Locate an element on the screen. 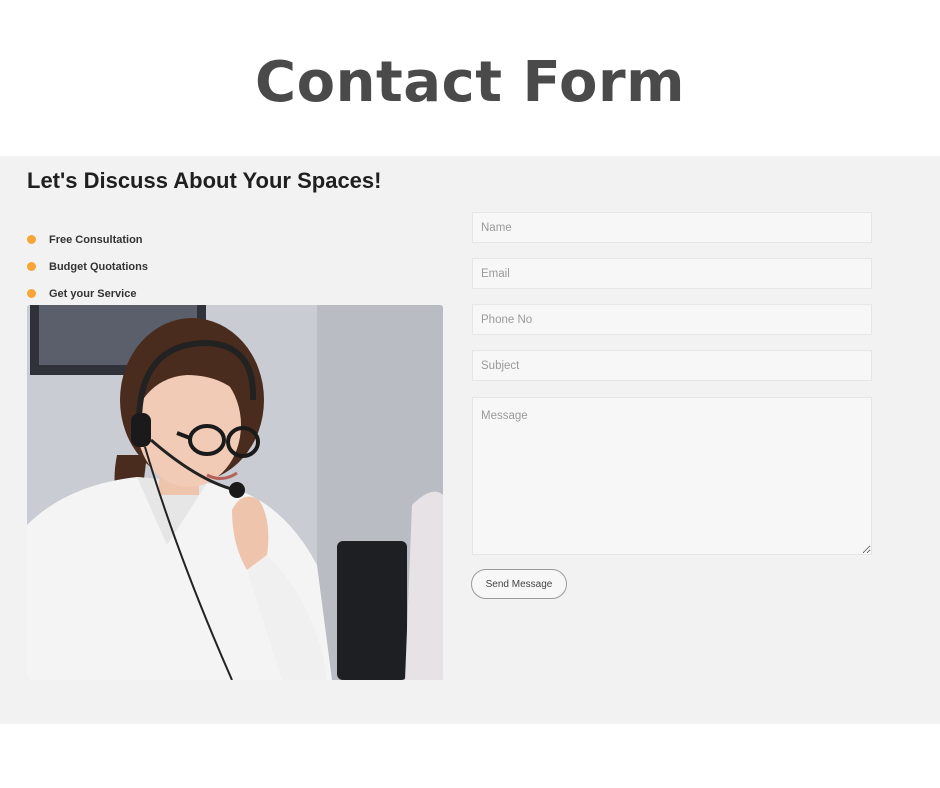 This screenshot has height=788, width=940. list-item: Budget Quotations is located at coordinates (87, 266).